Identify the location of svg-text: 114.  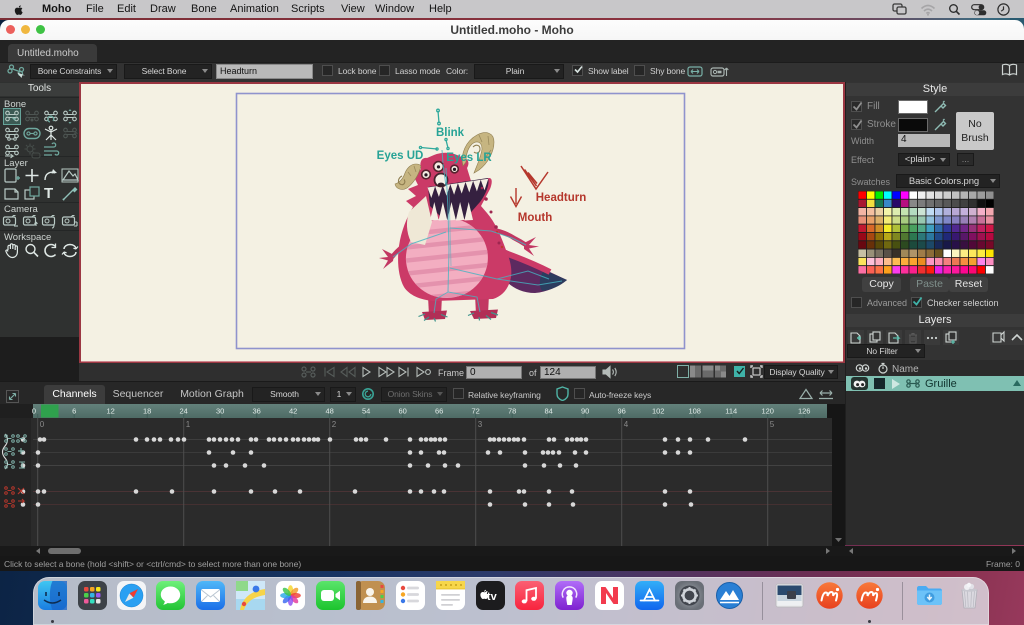
(731, 411).